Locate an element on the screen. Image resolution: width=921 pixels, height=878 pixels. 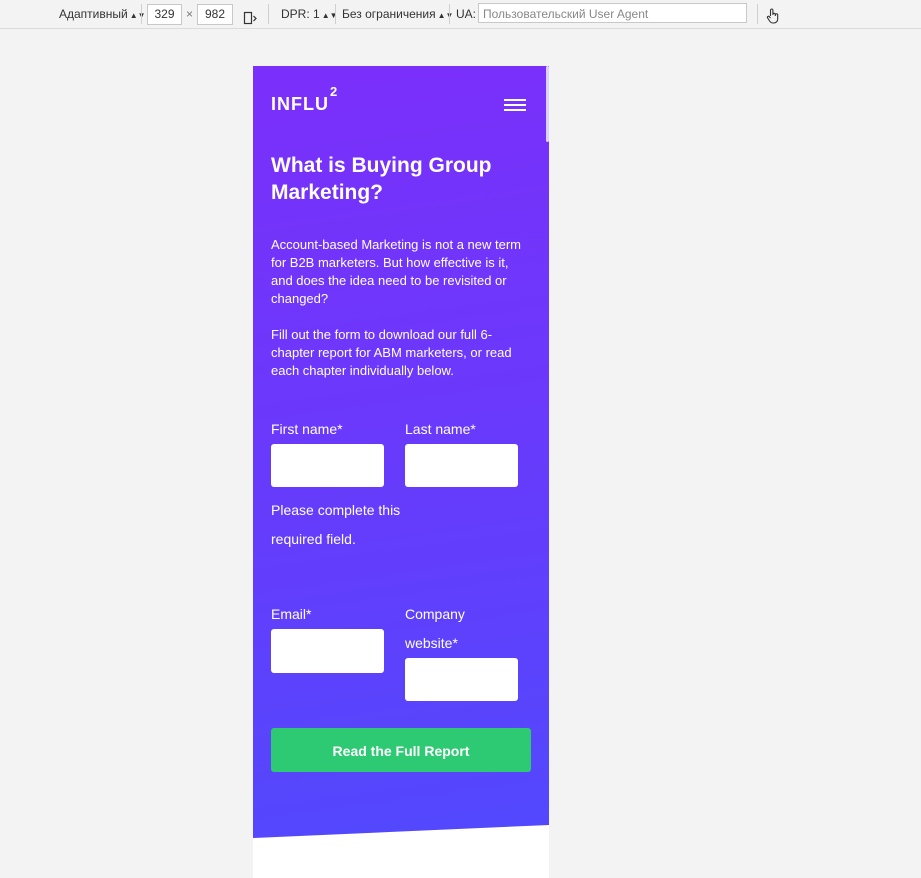
logo-superscript: 2 is located at coordinates (334, 91).